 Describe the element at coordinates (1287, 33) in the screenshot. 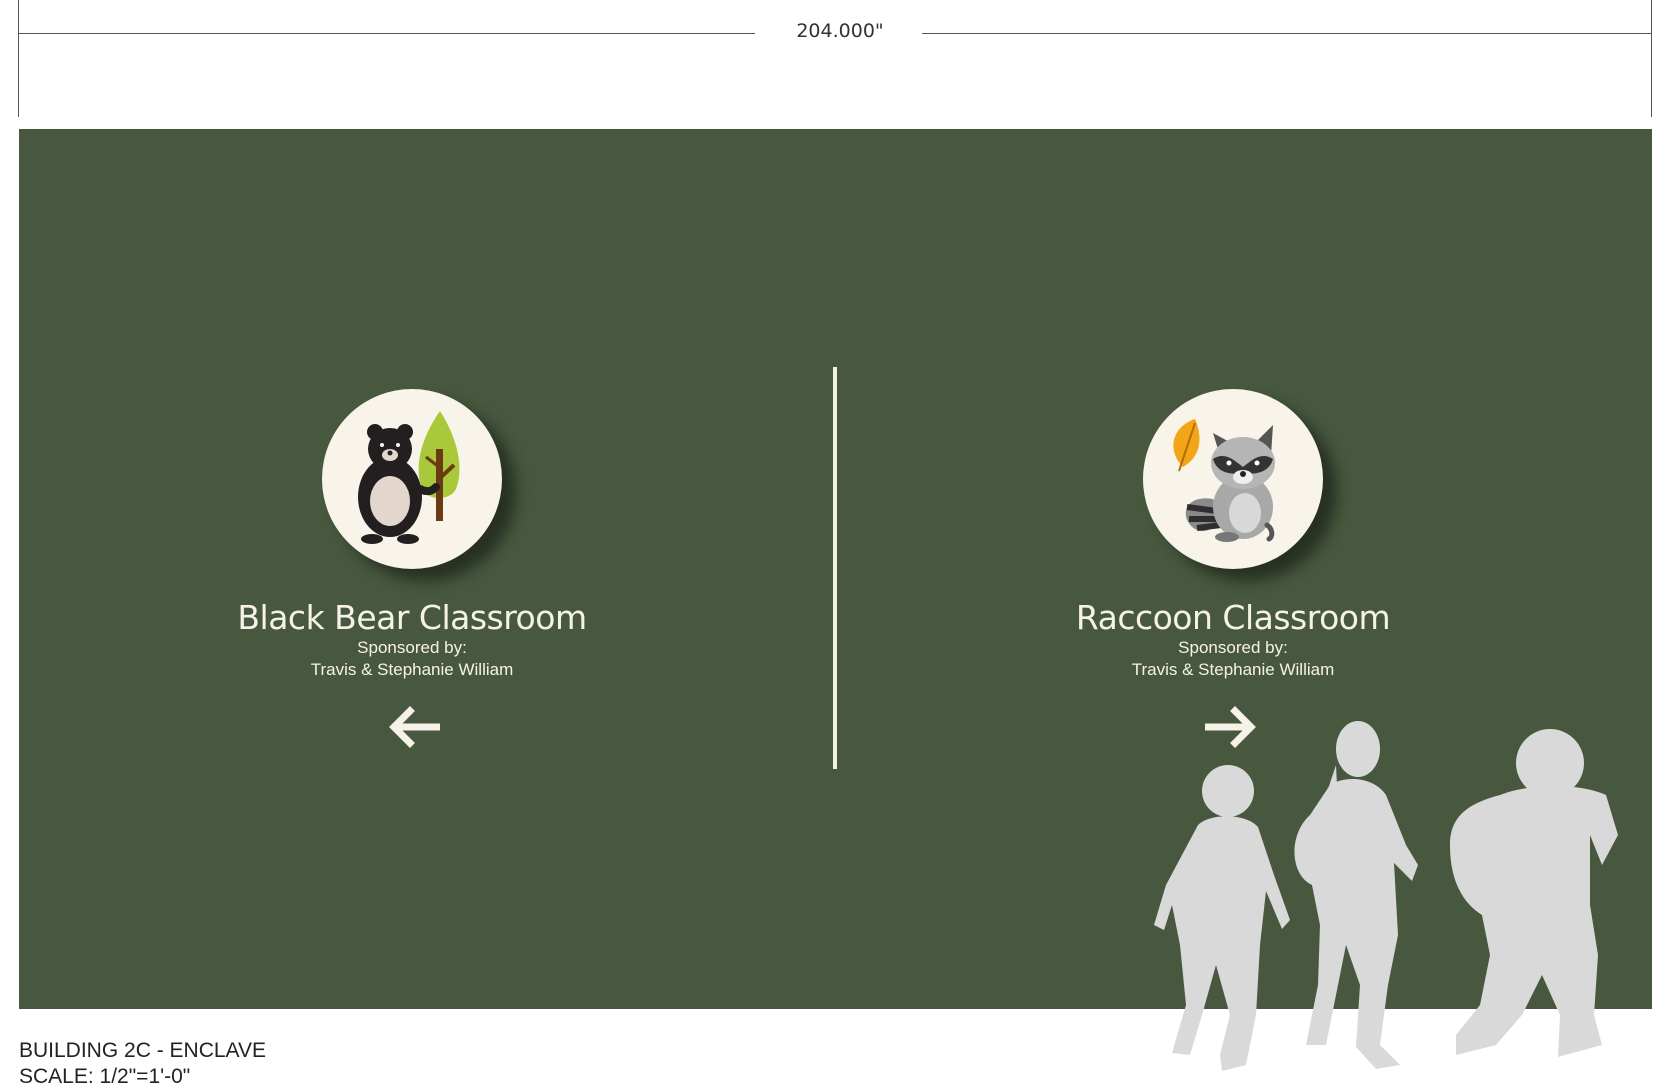

I see `dimension-line-right` at that location.